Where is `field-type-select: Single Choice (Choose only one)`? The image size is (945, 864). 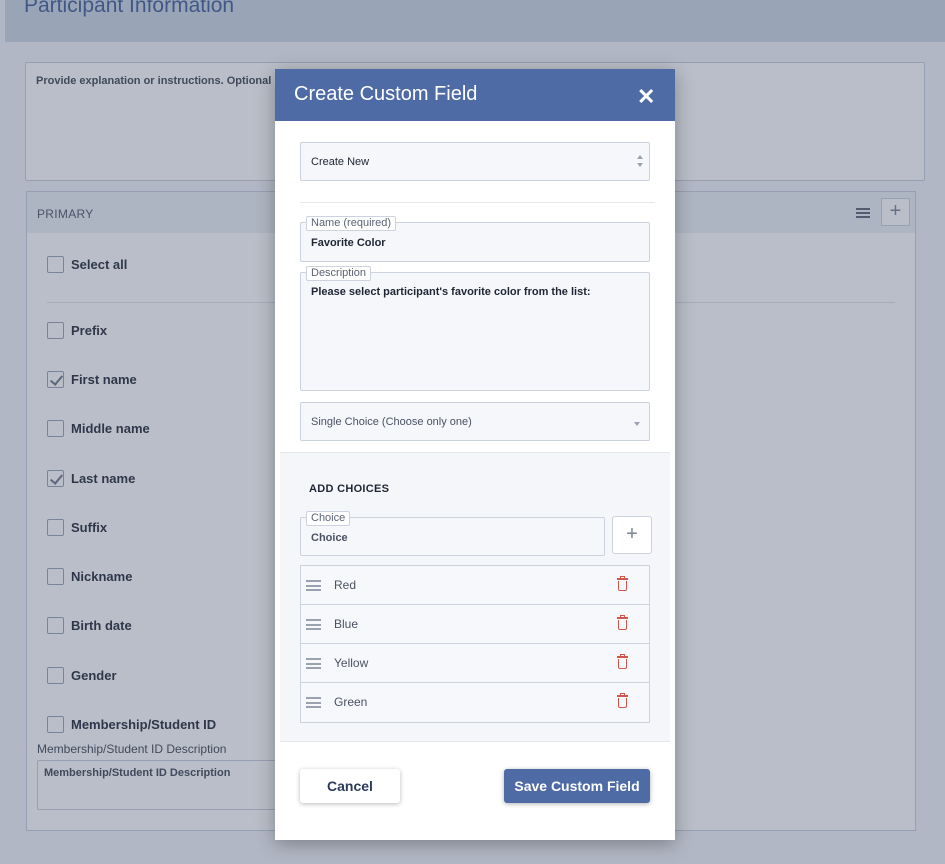 field-type-select: Single Choice (Choose only one) is located at coordinates (475, 421).